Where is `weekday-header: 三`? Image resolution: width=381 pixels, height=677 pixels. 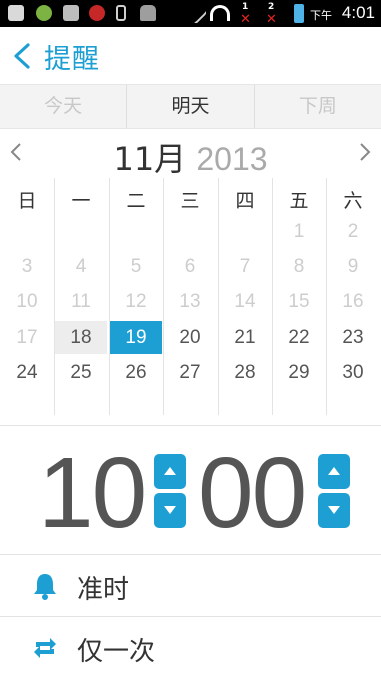
weekday-header: 三 is located at coordinates (190, 201).